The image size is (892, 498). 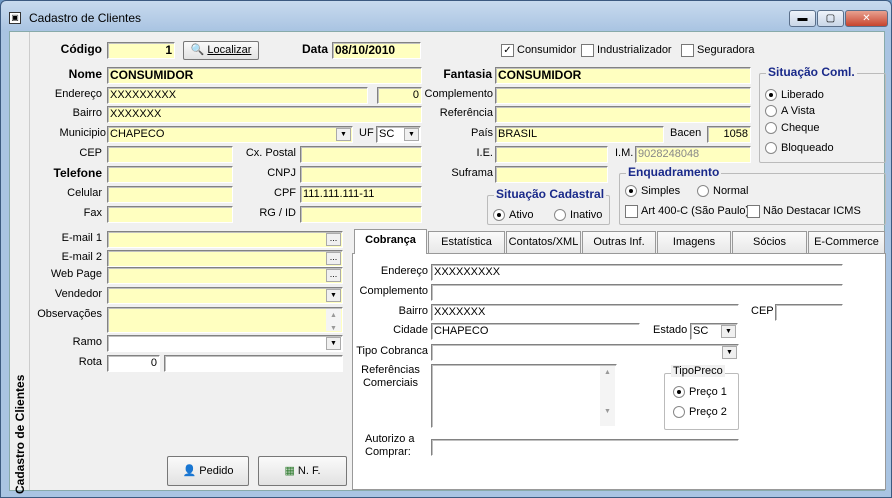 I want to click on localizar-button: 🔍 Localizar, so click(x=221, y=50).